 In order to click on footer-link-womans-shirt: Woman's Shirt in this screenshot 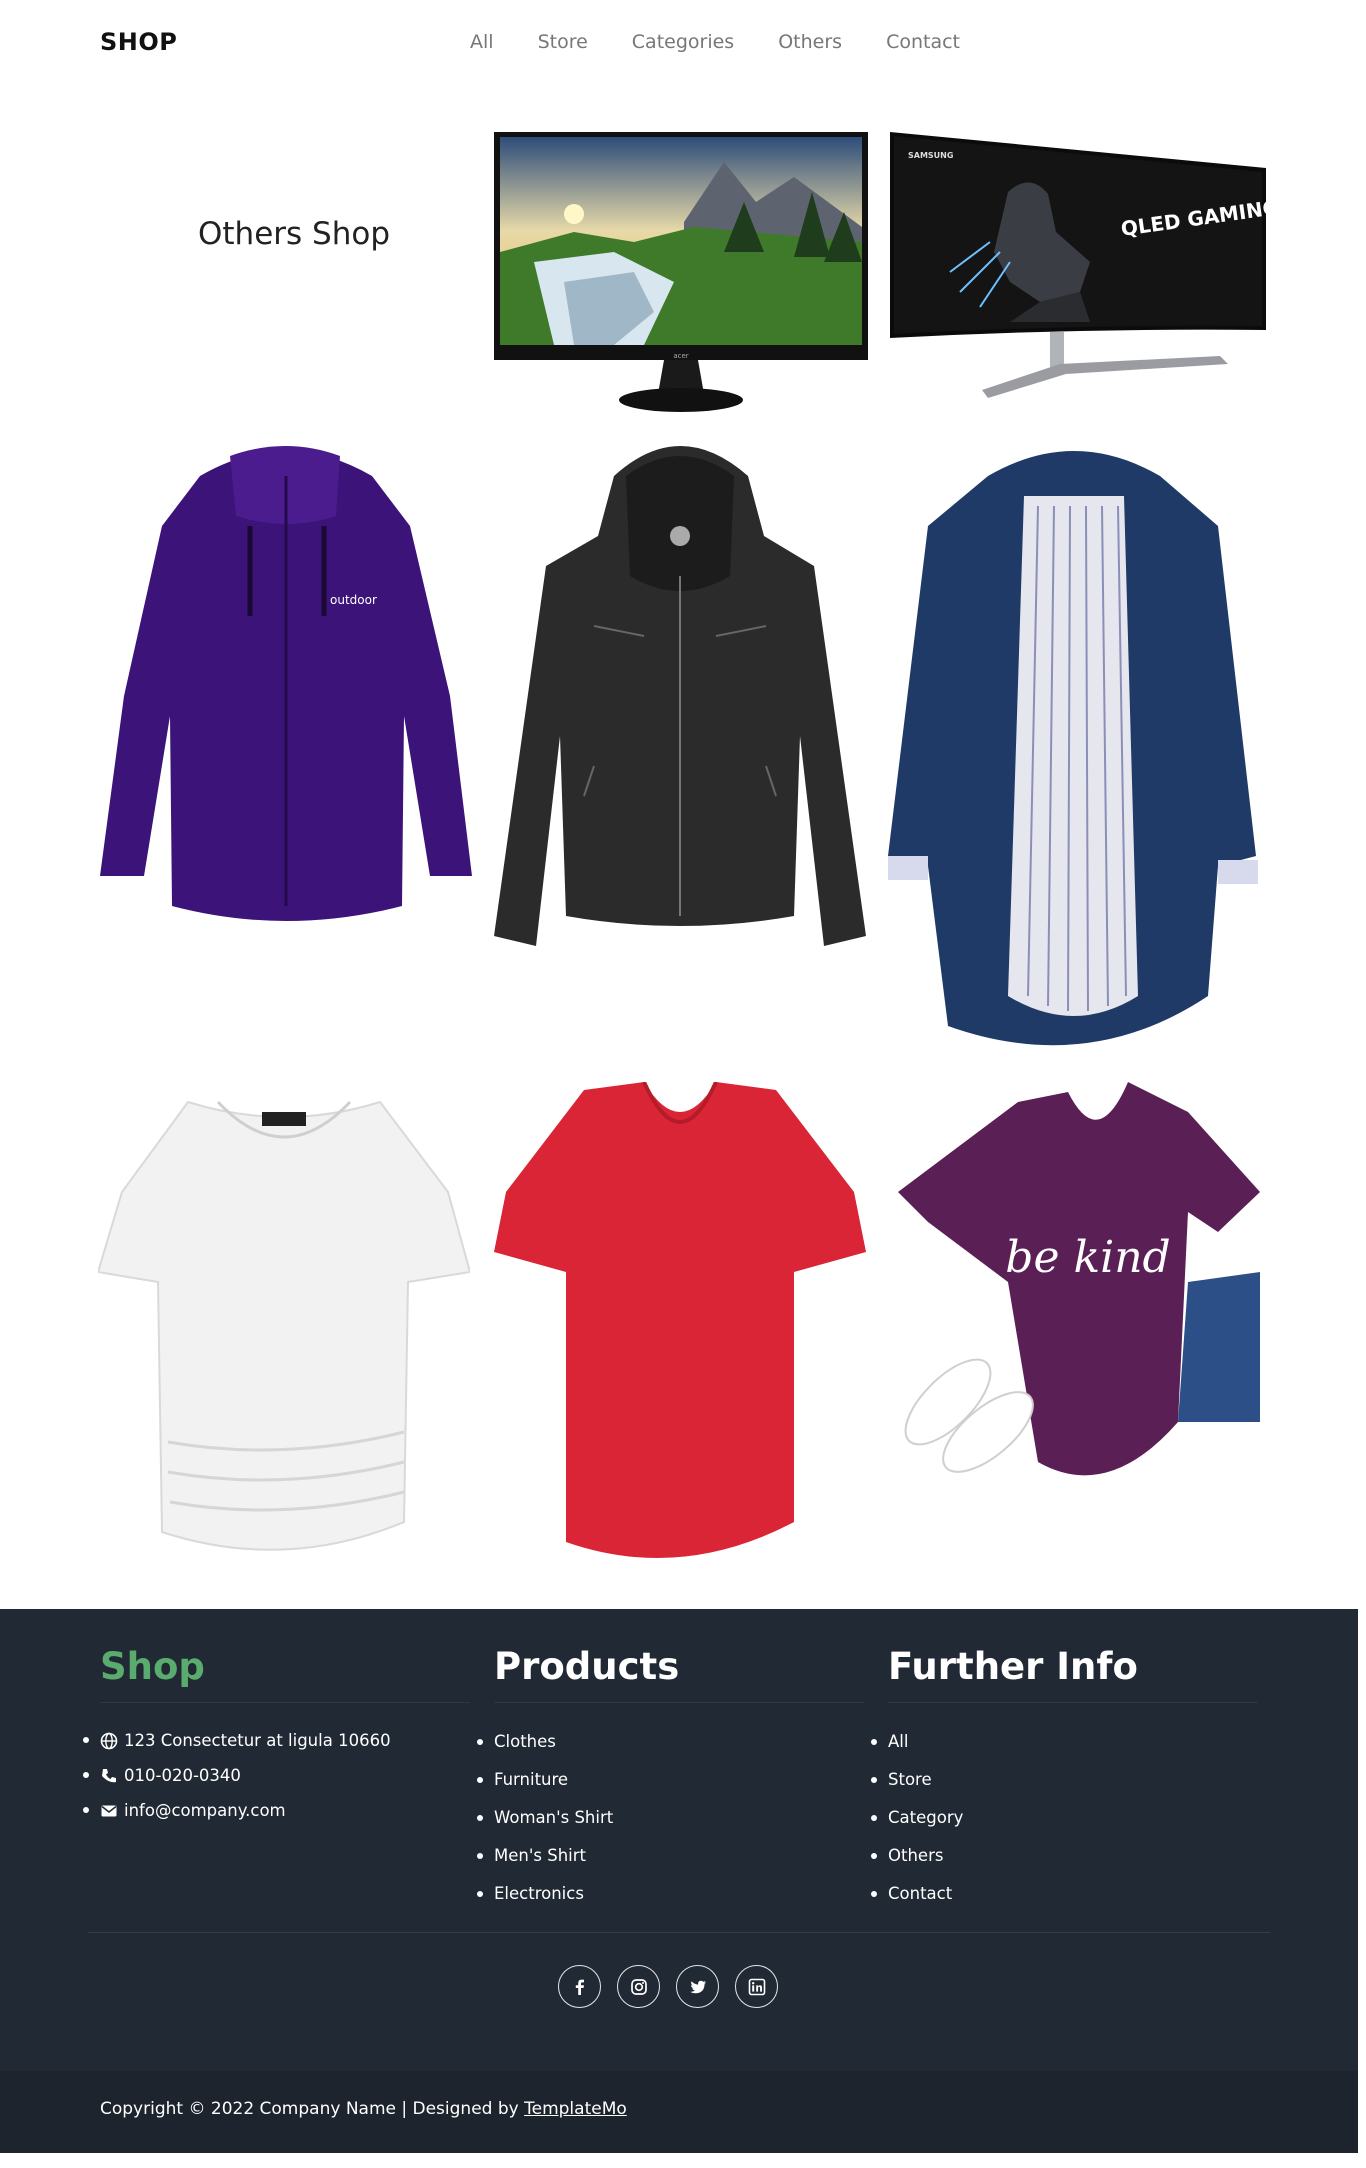, I will do `click(660, 1818)`.